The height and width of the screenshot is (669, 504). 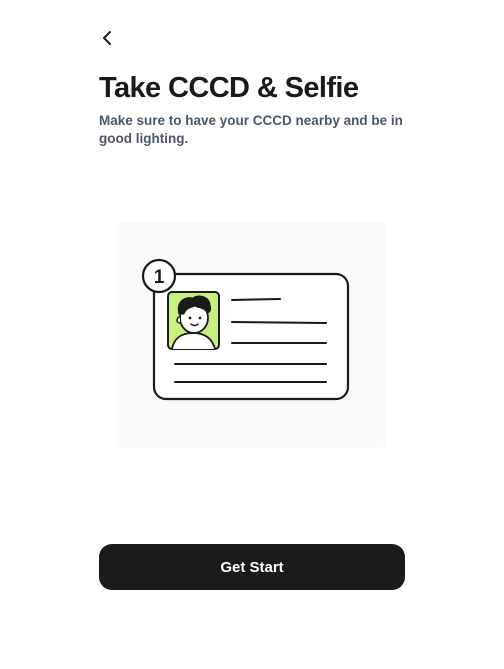 I want to click on get-start-button: Get Start, so click(x=252, y=567).